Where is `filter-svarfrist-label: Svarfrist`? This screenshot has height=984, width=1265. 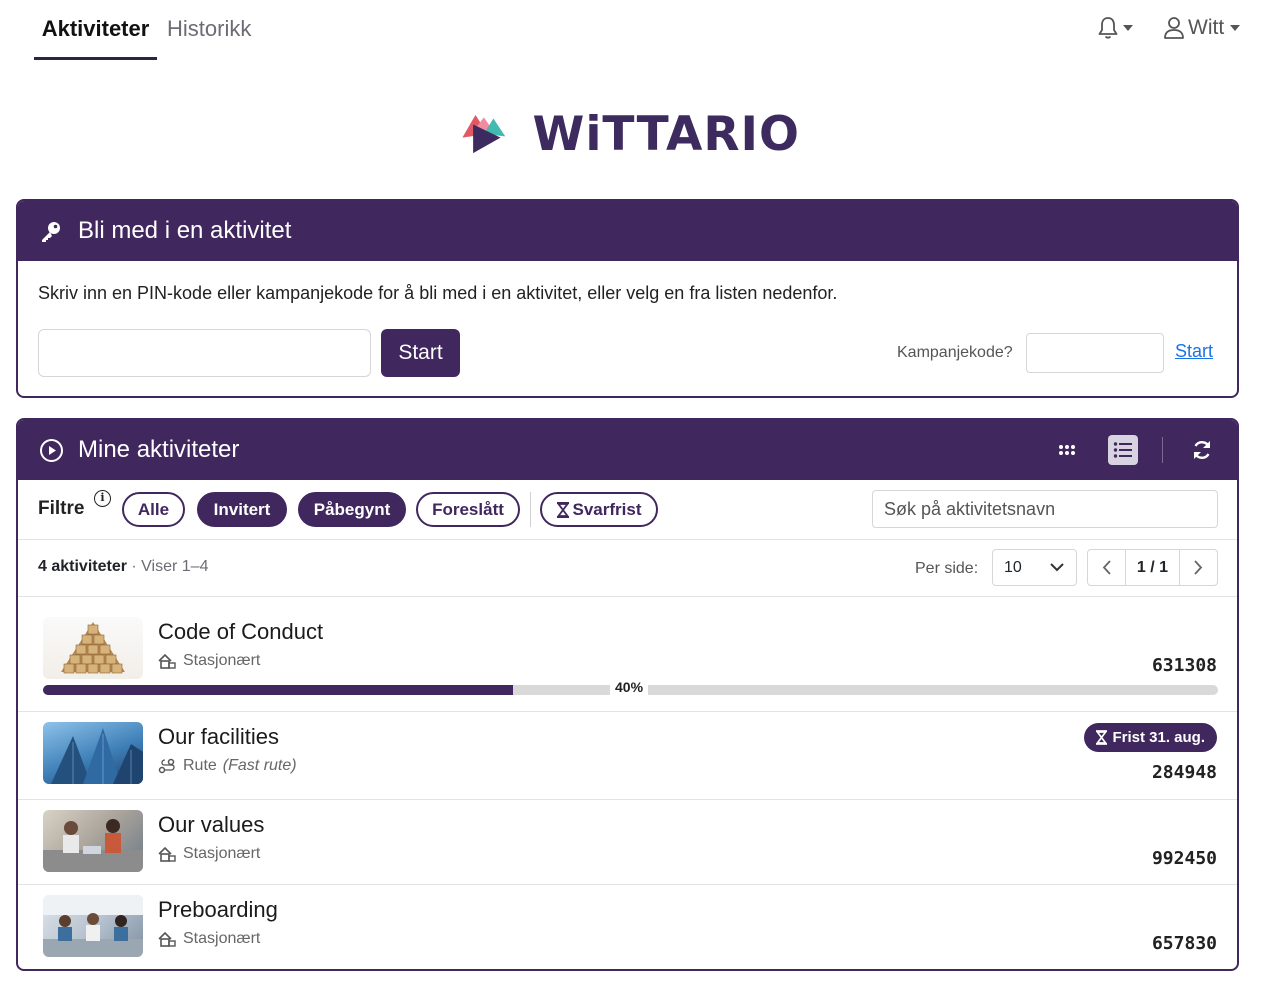 filter-svarfrist-label: Svarfrist is located at coordinates (607, 509).